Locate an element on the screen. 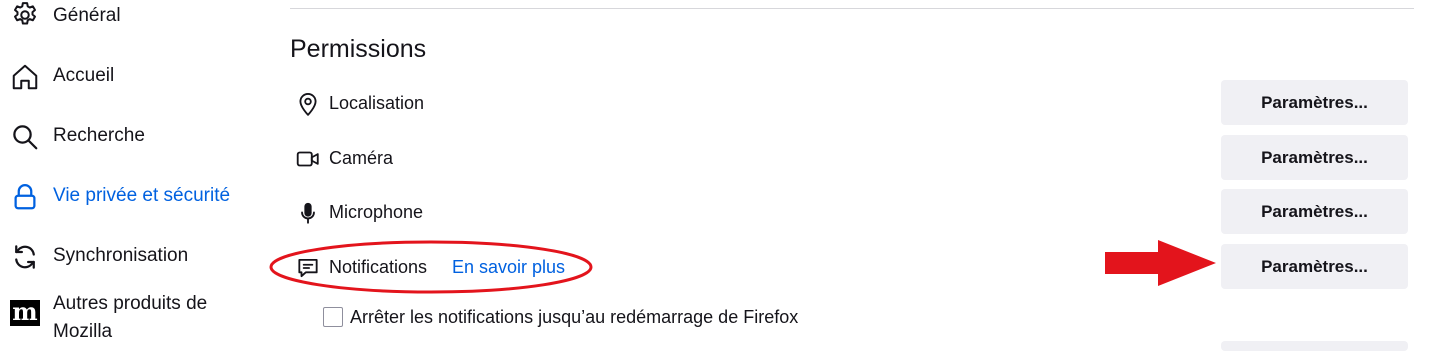 This screenshot has height=351, width=1442. sidebar-item-label: Accueil is located at coordinates (84, 75).